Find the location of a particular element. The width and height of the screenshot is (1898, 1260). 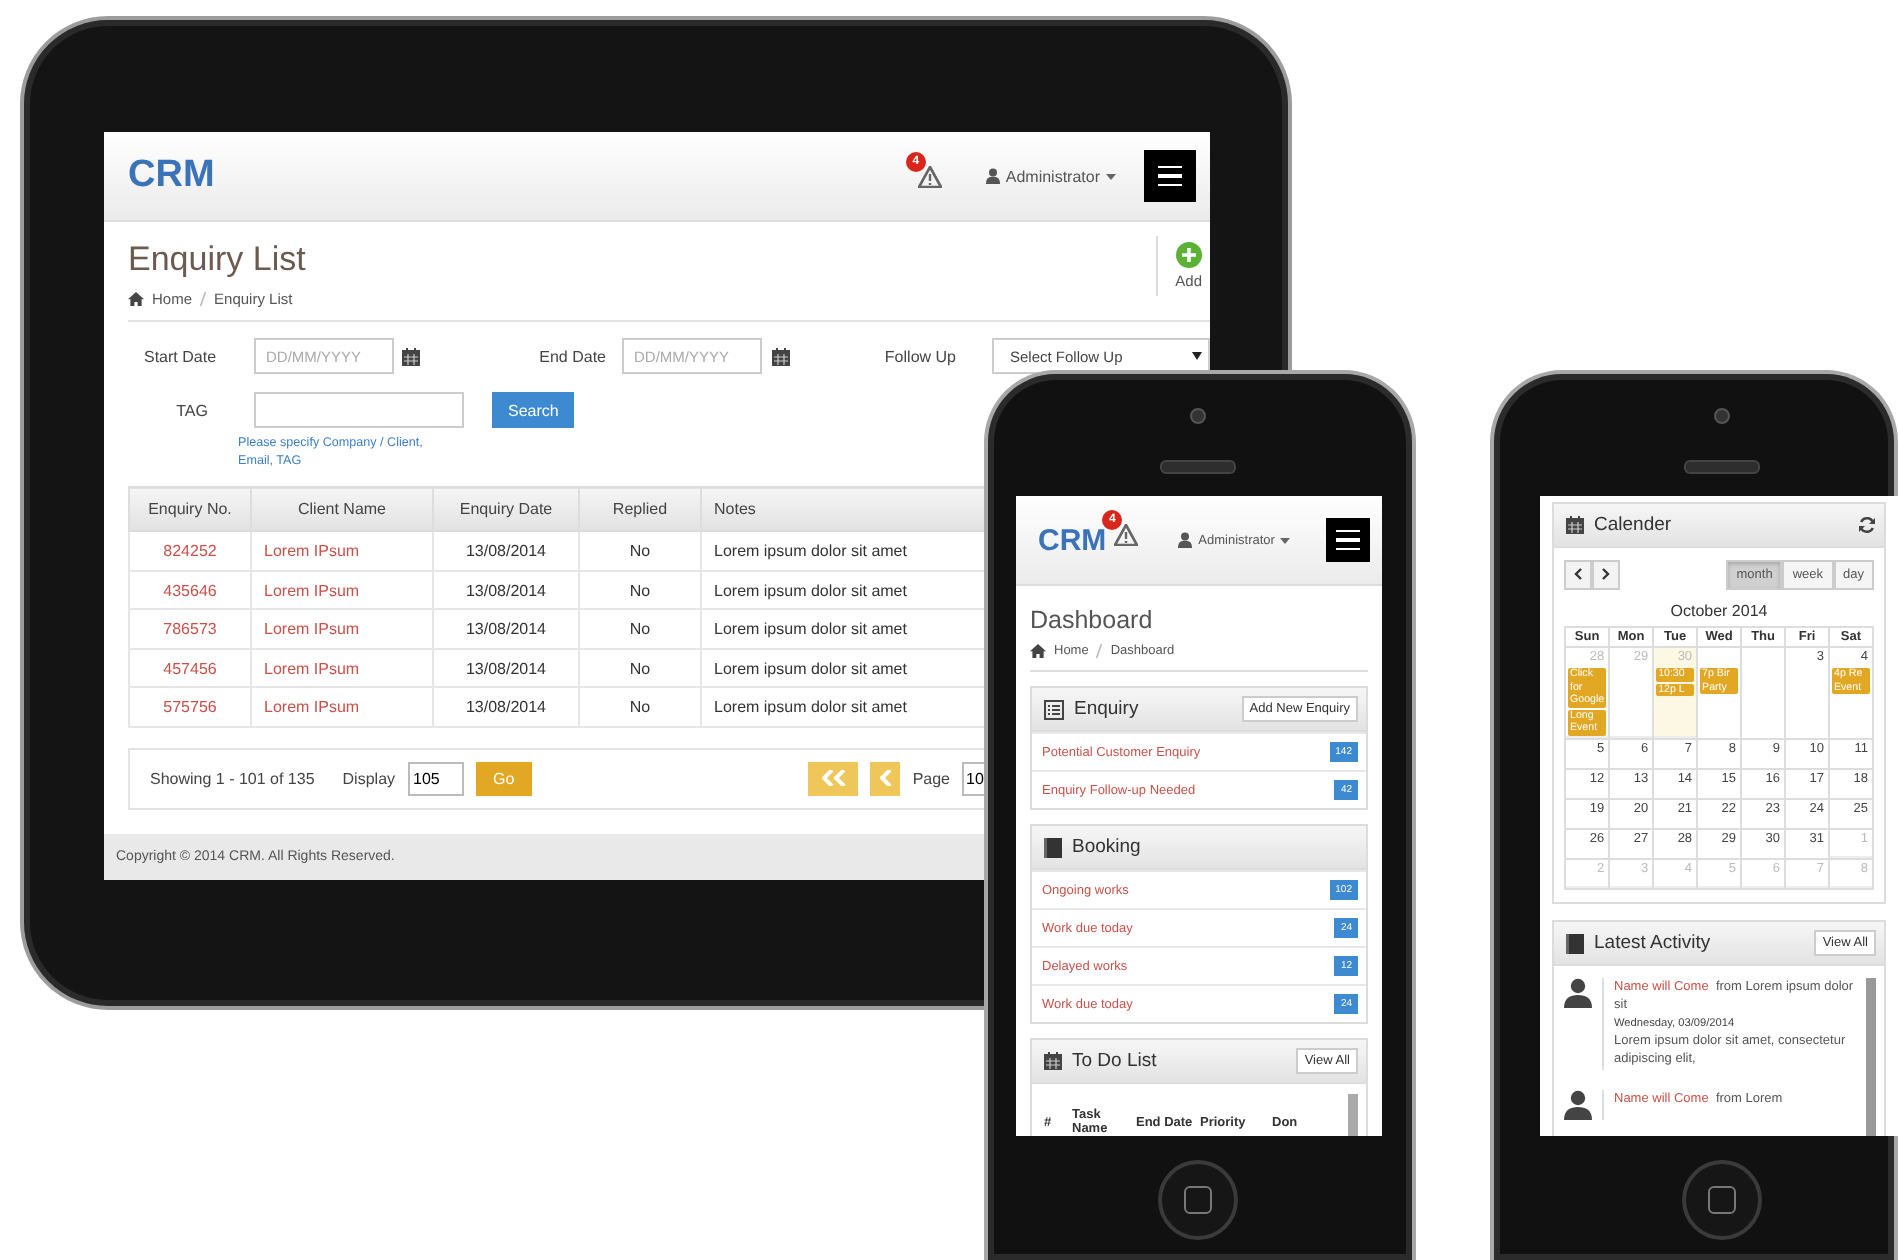

field-label: TAG is located at coordinates (192, 410).